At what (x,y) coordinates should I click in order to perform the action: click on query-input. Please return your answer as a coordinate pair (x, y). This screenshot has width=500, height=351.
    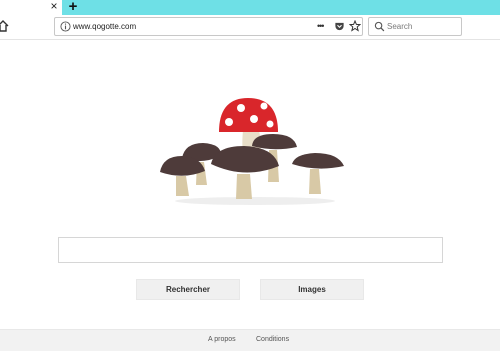
    Looking at the image, I should click on (250, 250).